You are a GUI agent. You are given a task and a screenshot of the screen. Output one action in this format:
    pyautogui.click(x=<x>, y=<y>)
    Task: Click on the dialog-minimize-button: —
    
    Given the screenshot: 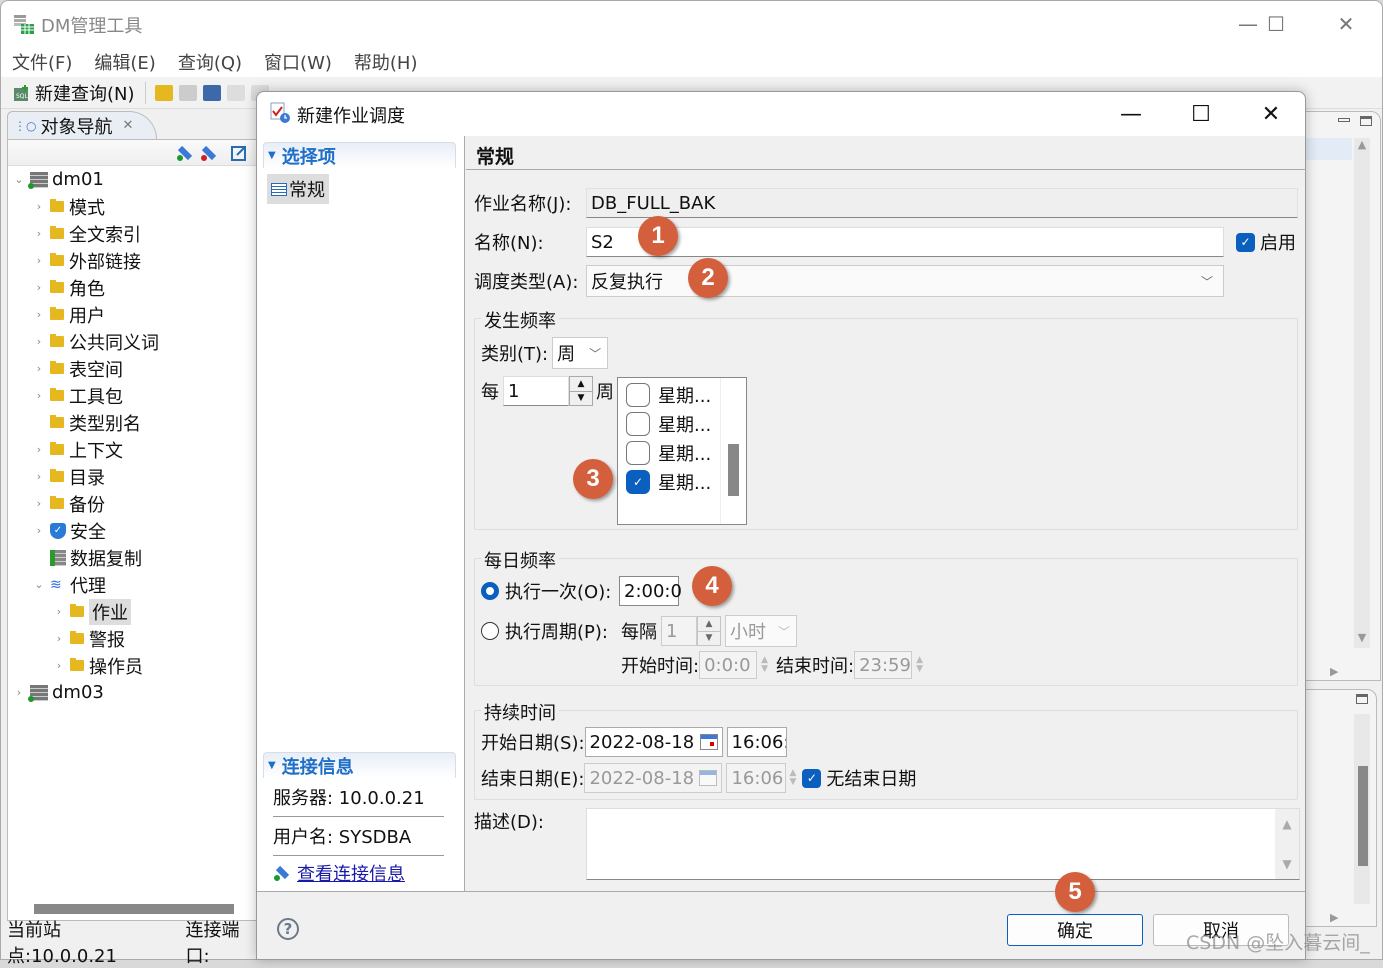 What is the action you would take?
    pyautogui.click(x=1131, y=114)
    